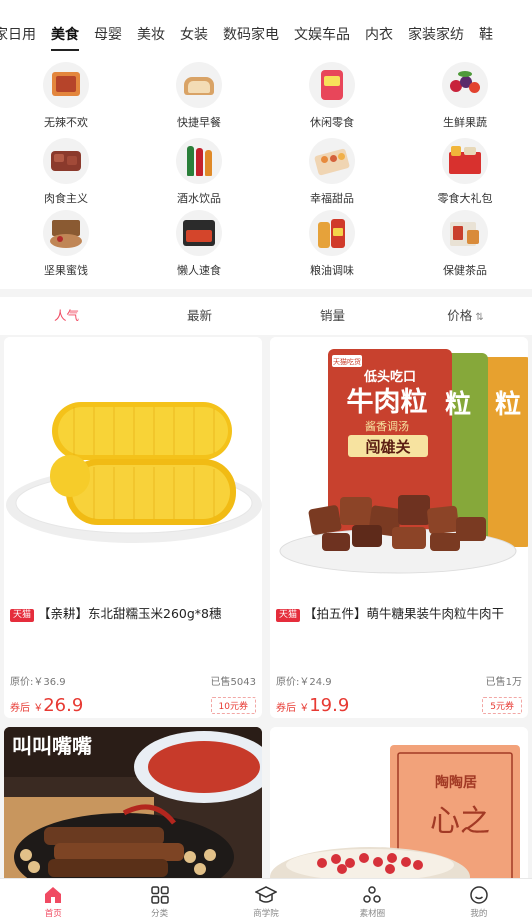 The width and height of the screenshot is (532, 924). I want to click on nav-academy: 商学院, so click(266, 901).